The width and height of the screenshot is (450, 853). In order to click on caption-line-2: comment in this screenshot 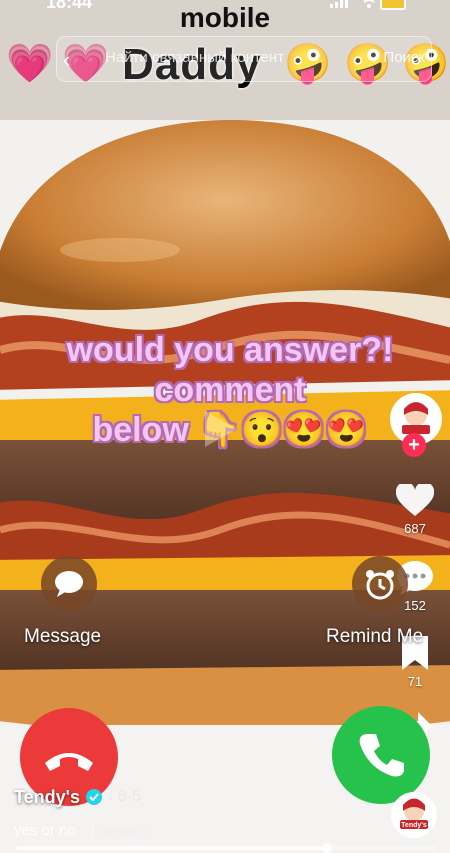, I will do `click(230, 390)`.